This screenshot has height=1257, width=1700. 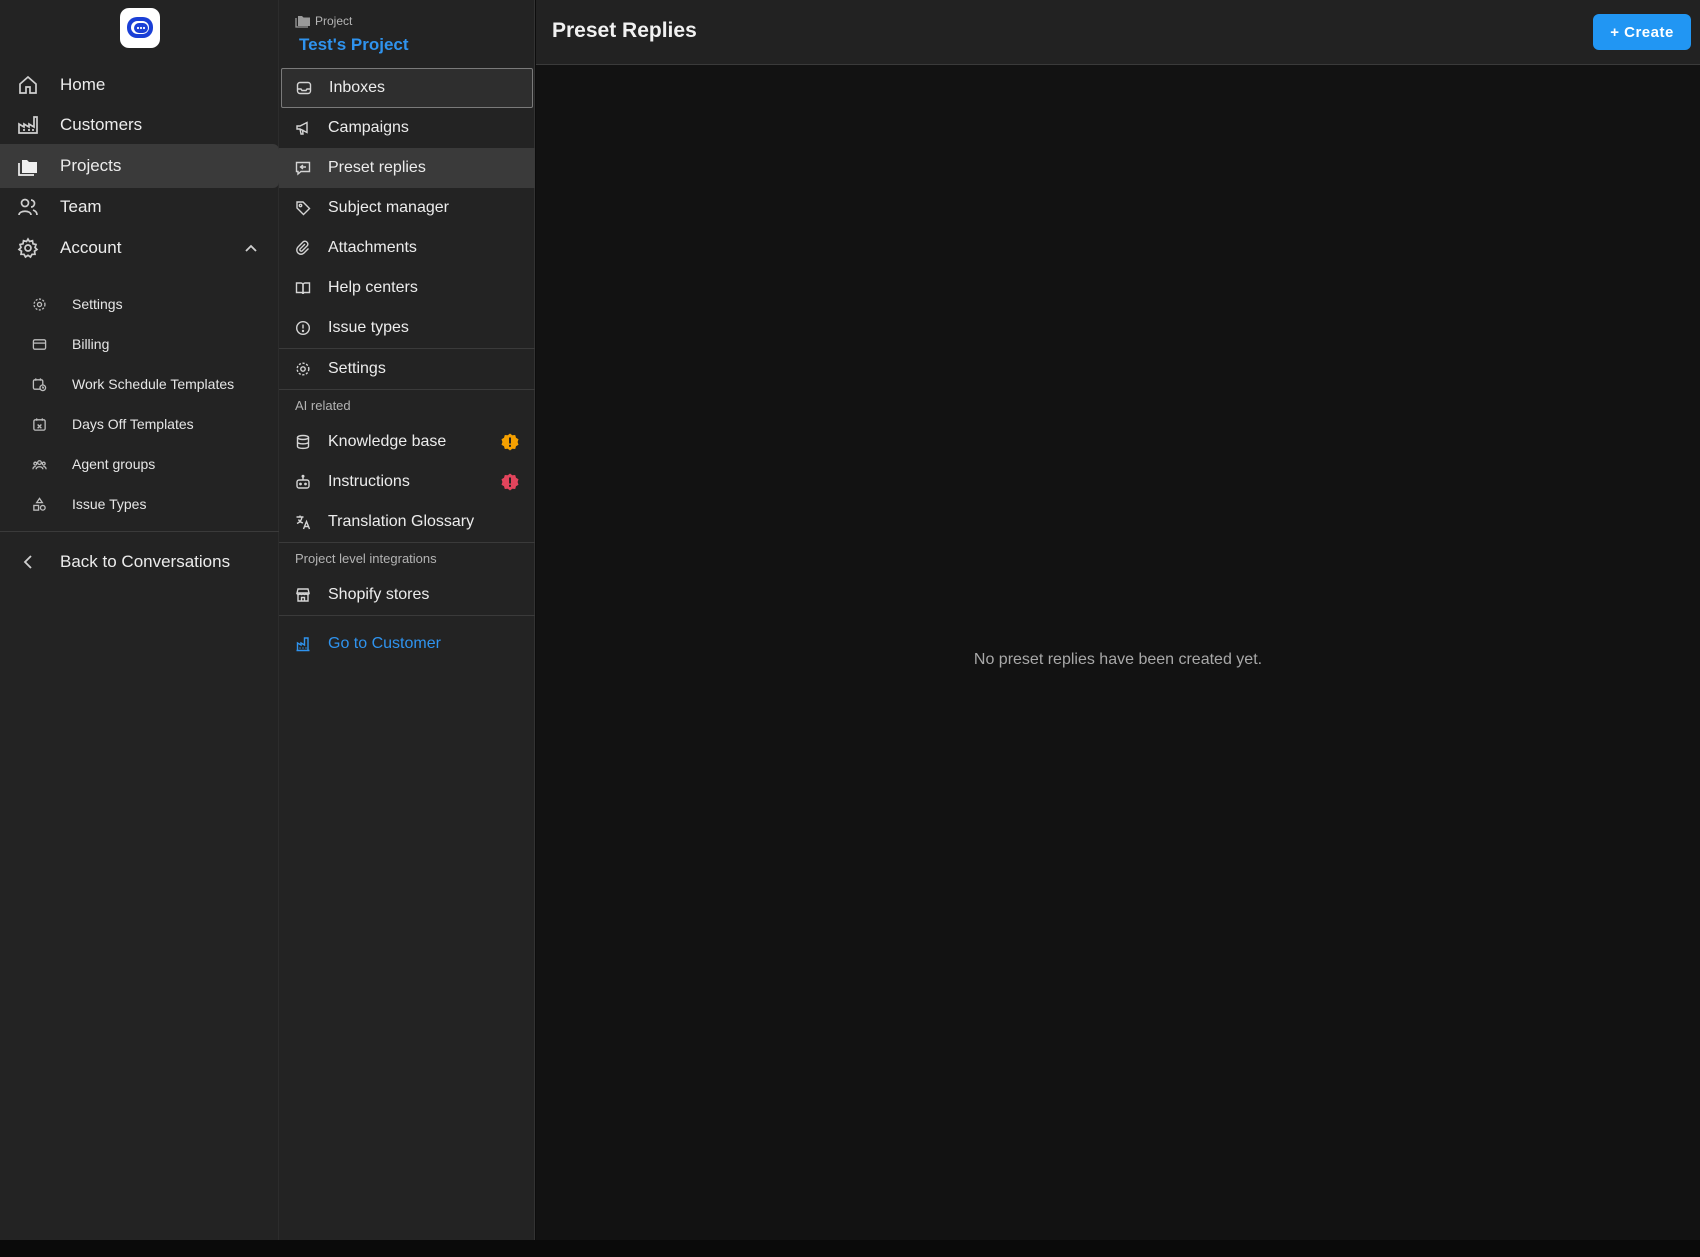 I want to click on sidebar-subitem-label: Issue Types, so click(x=109, y=504).